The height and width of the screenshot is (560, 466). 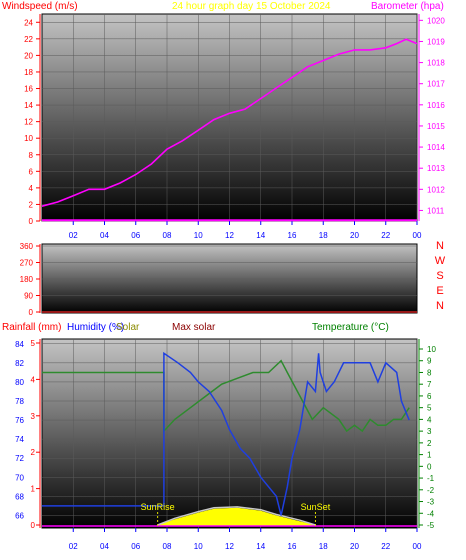 What do you see at coordinates (245, 539) in the screenshot?
I see `humidity-temperature-time-ticks: 02 04 06 08 10 12 14 16 18 20 22 00` at bounding box center [245, 539].